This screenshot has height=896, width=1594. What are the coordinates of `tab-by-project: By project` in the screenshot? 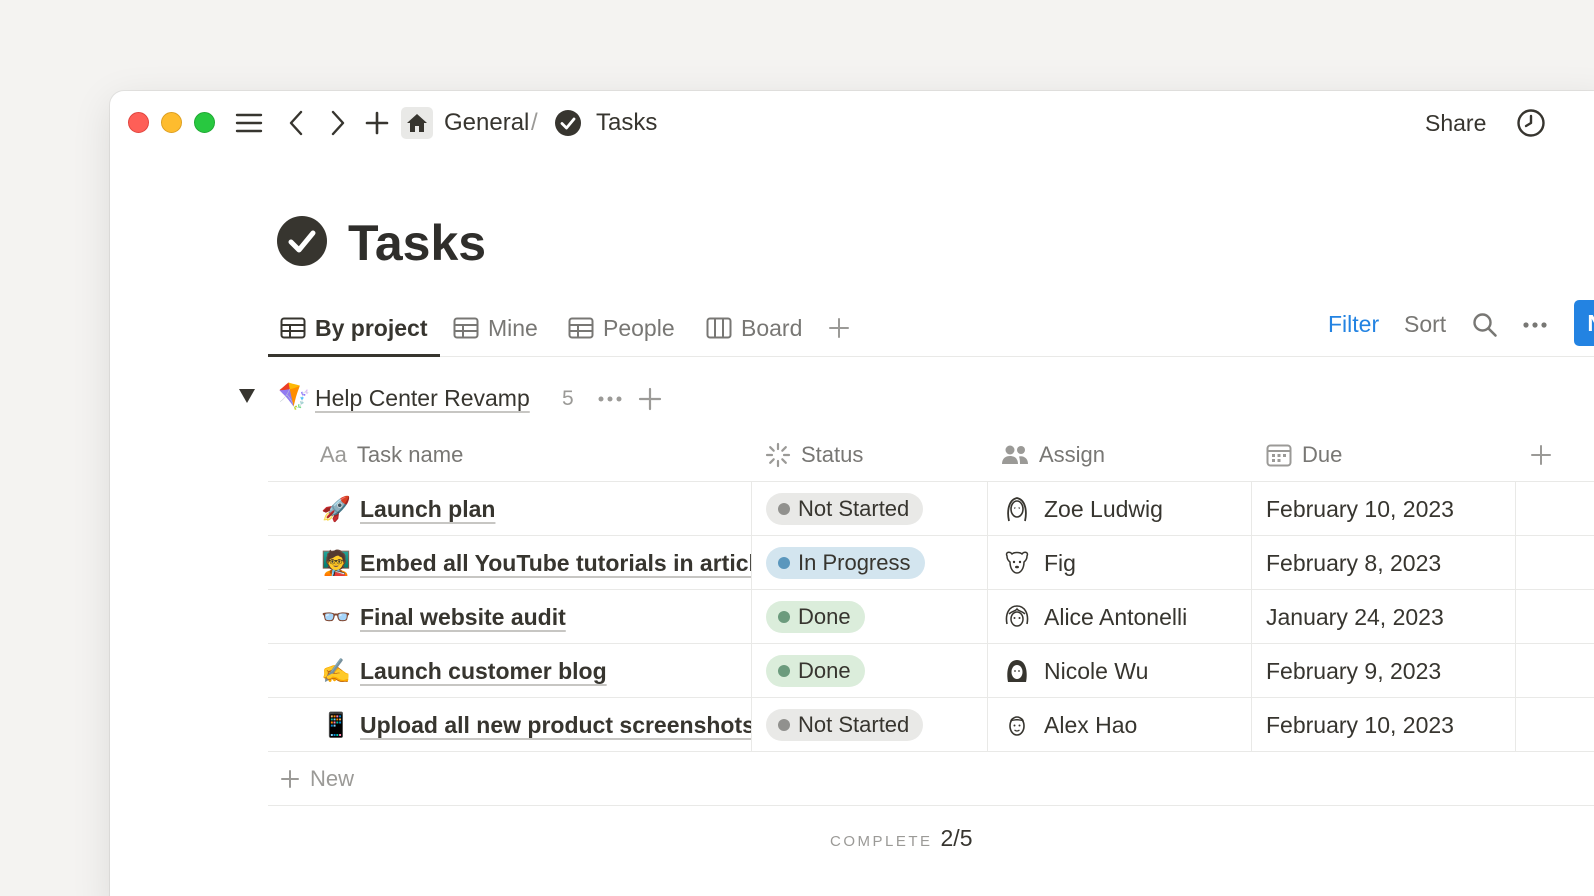 It's located at (353, 328).